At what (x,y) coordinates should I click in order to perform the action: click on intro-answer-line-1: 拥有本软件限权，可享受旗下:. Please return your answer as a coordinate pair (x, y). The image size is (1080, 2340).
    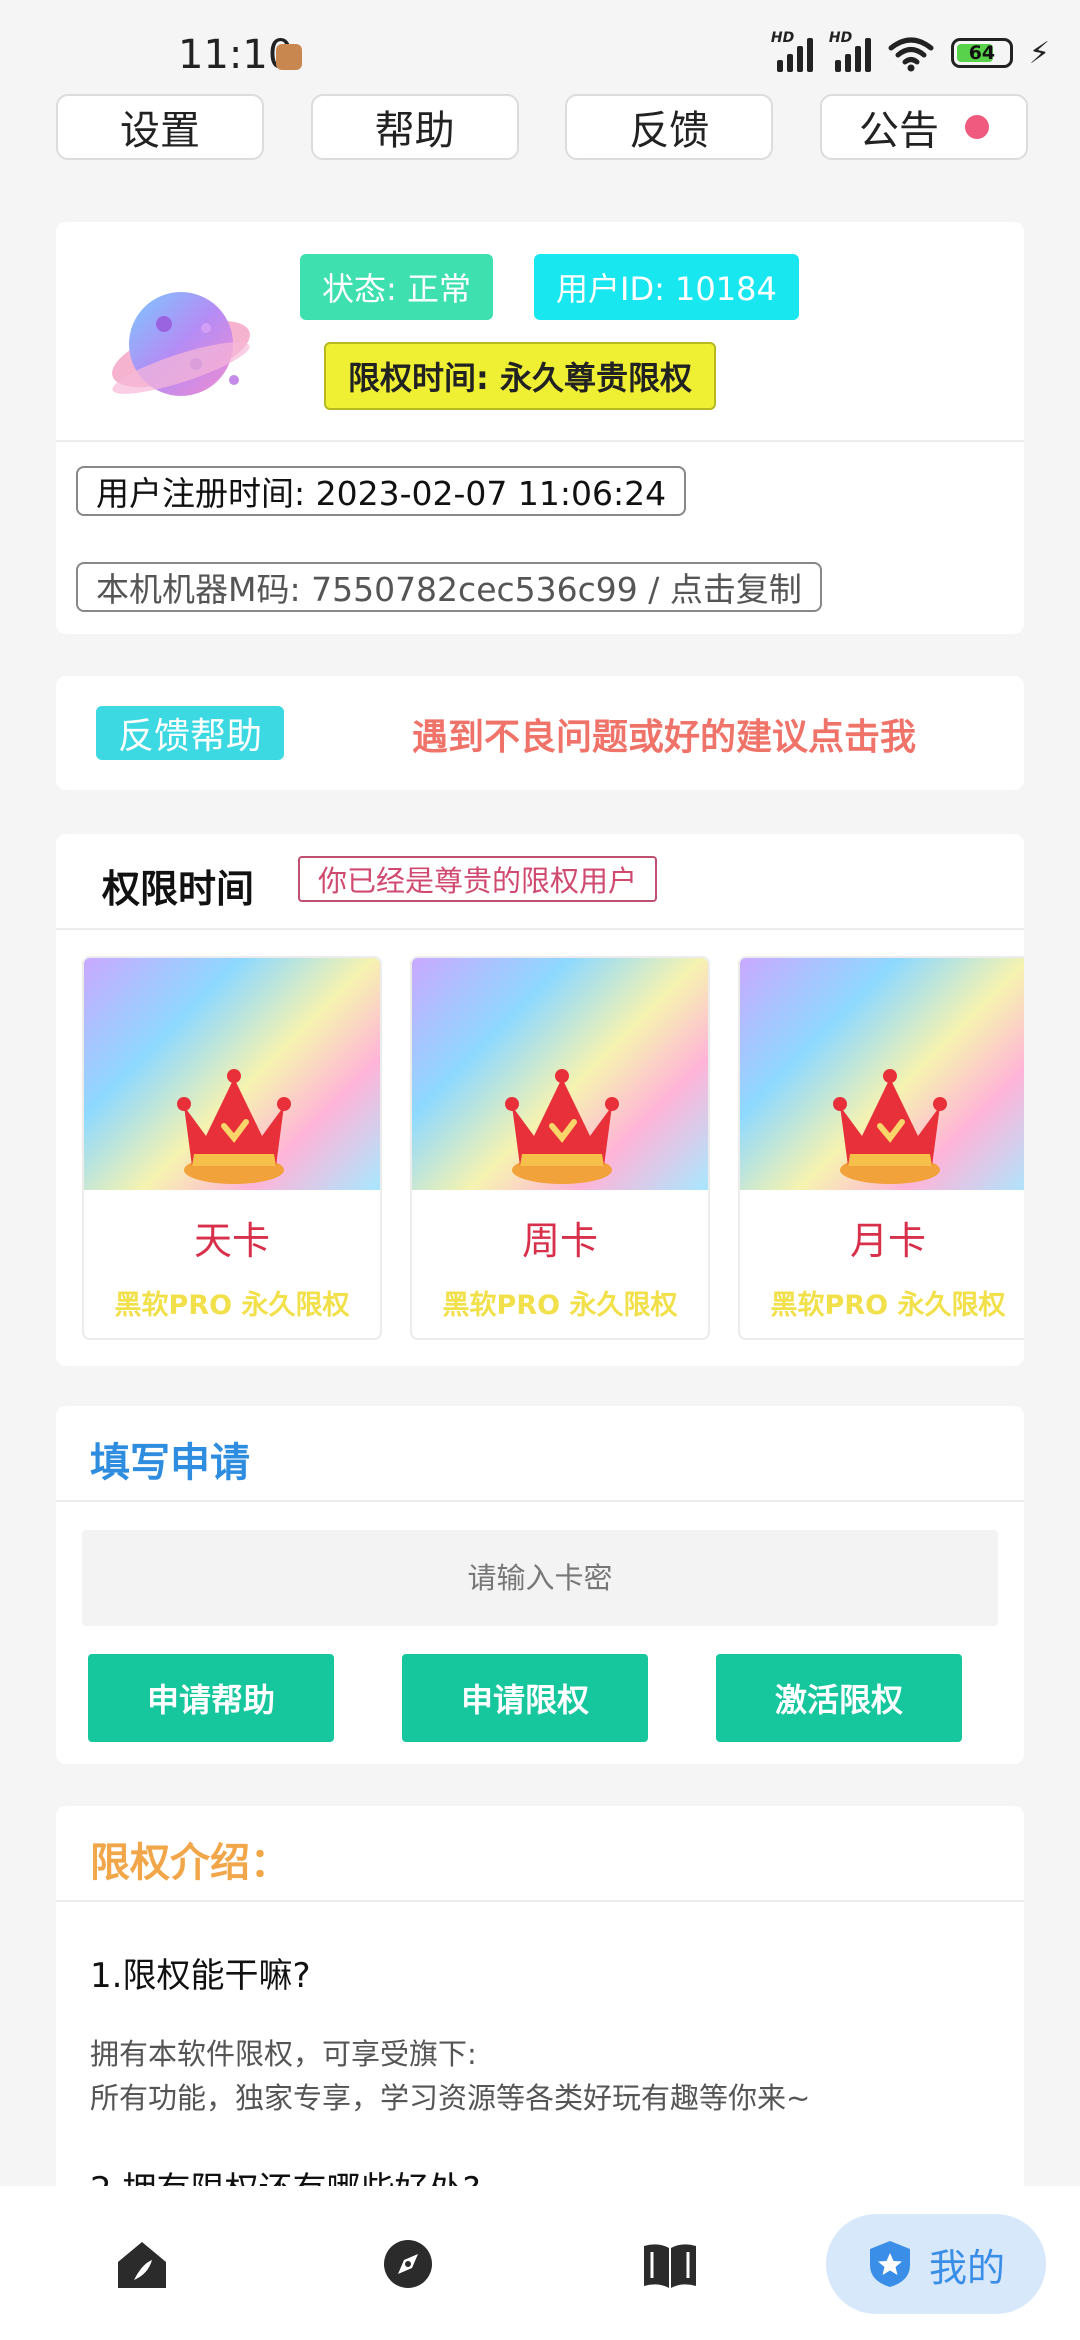
    Looking at the image, I should click on (283, 2054).